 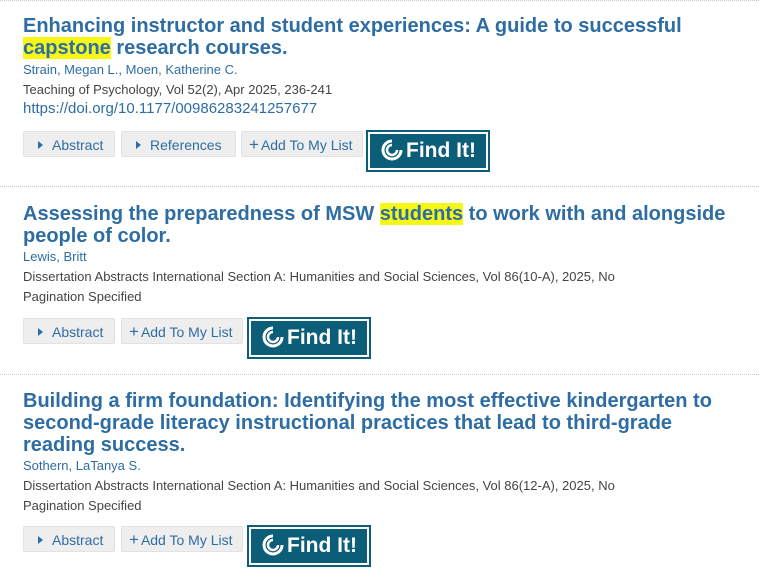 I want to click on result-authors: Lewis, Britt, so click(x=55, y=257).